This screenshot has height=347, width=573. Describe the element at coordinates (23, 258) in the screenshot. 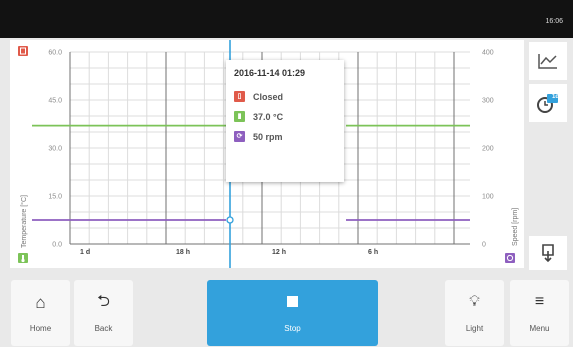

I see `thermometer-icon` at that location.